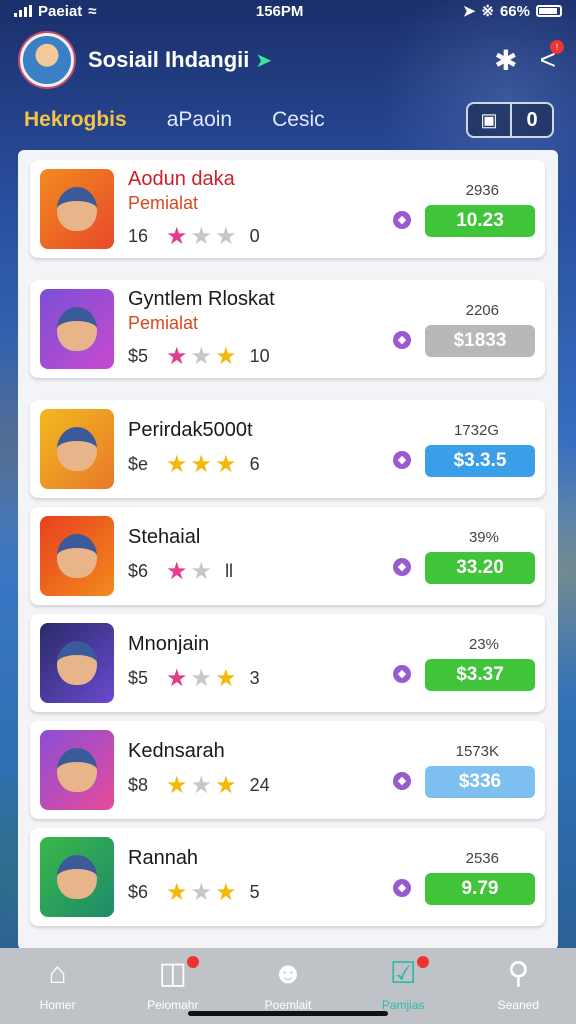 This screenshot has width=576, height=1024. I want to click on status-bar: Paeiat ≈ 156PM ➤ ※ 66%, so click(288, 11).